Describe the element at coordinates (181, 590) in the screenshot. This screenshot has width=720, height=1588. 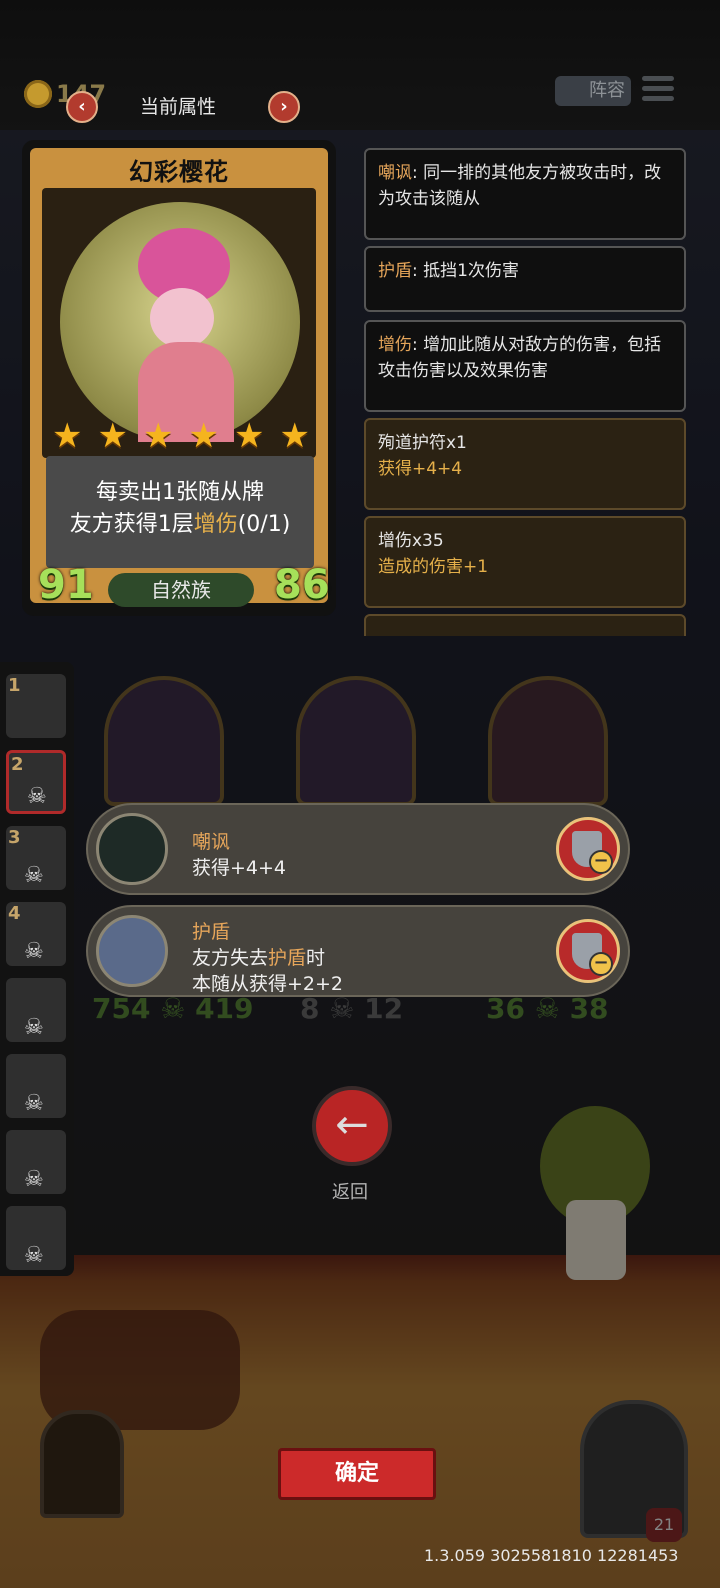
I see `tribe-badge: 自然族` at that location.